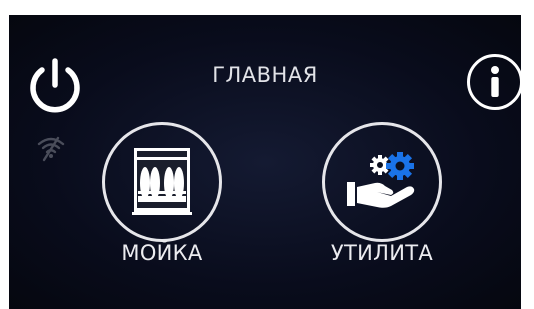 This screenshot has height=309, width=534. I want to click on info-icon, so click(494, 82).